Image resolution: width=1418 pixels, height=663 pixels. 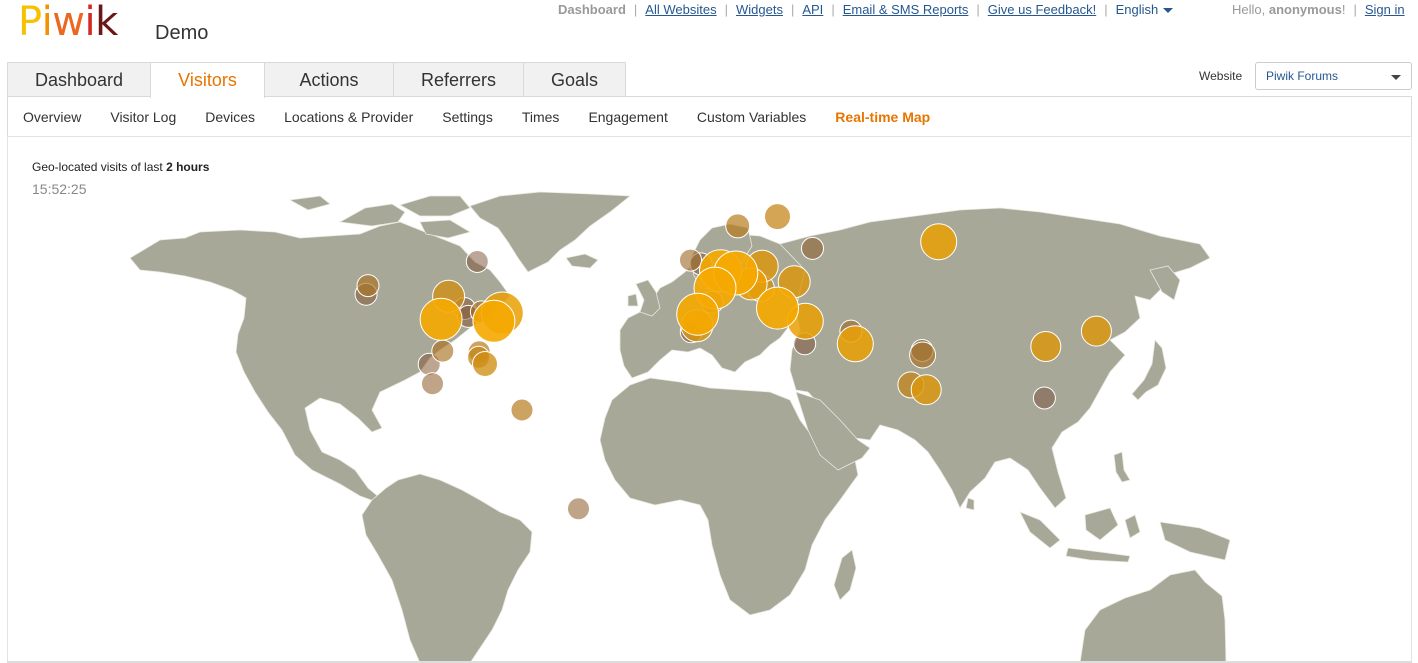 What do you see at coordinates (1385, 9) in the screenshot?
I see `sign-in-link: Sign in` at bounding box center [1385, 9].